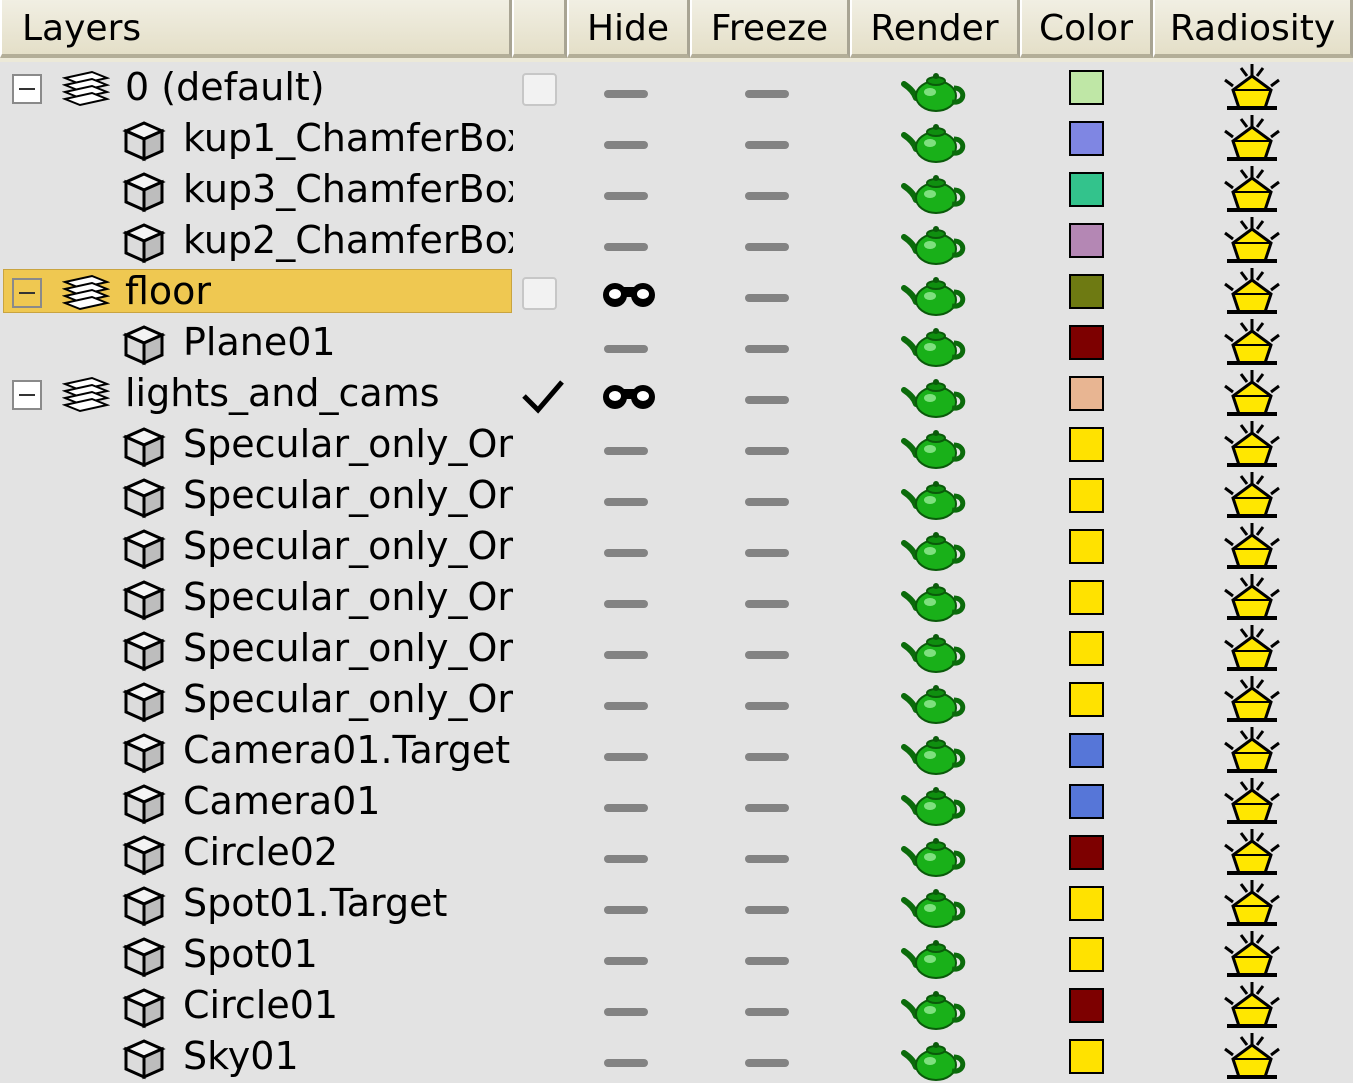 This screenshot has height=1083, width=1353. I want to click on object-name: Circle01, so click(348, 1005).